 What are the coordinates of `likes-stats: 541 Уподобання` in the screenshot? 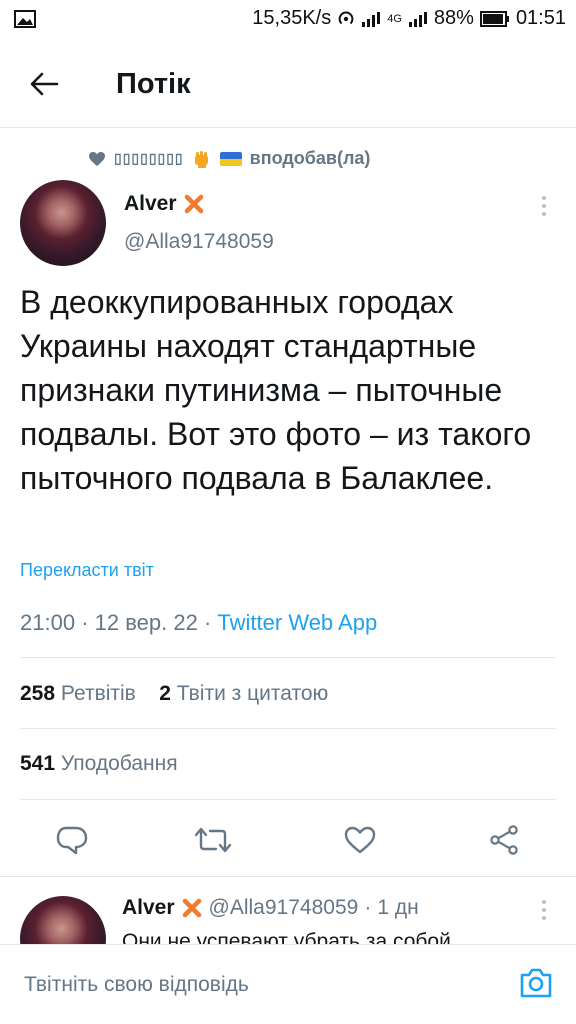 It's located at (99, 764).